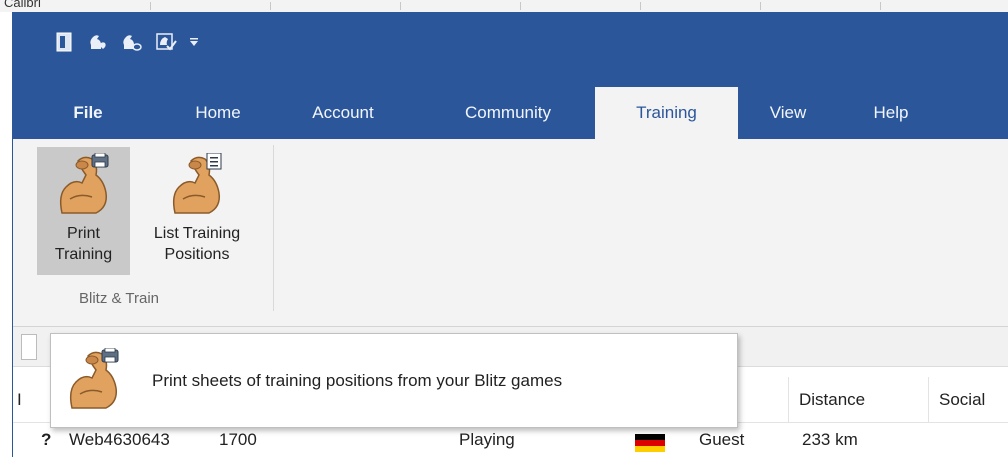 This screenshot has height=457, width=1008. What do you see at coordinates (28, 400) in the screenshot?
I see `column-header: I` at bounding box center [28, 400].